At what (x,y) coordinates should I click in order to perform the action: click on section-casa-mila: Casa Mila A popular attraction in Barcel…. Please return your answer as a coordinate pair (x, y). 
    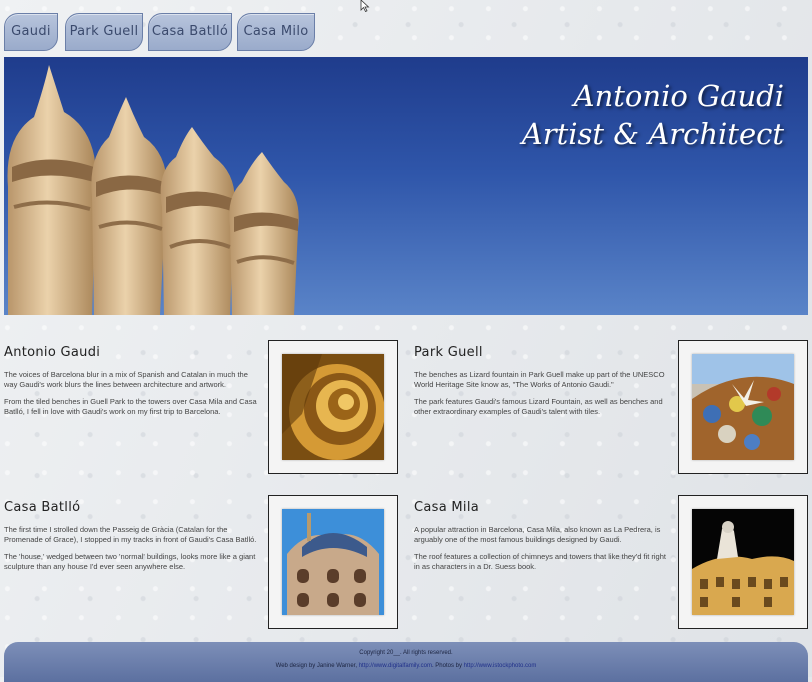
    Looking at the image, I should click on (611, 564).